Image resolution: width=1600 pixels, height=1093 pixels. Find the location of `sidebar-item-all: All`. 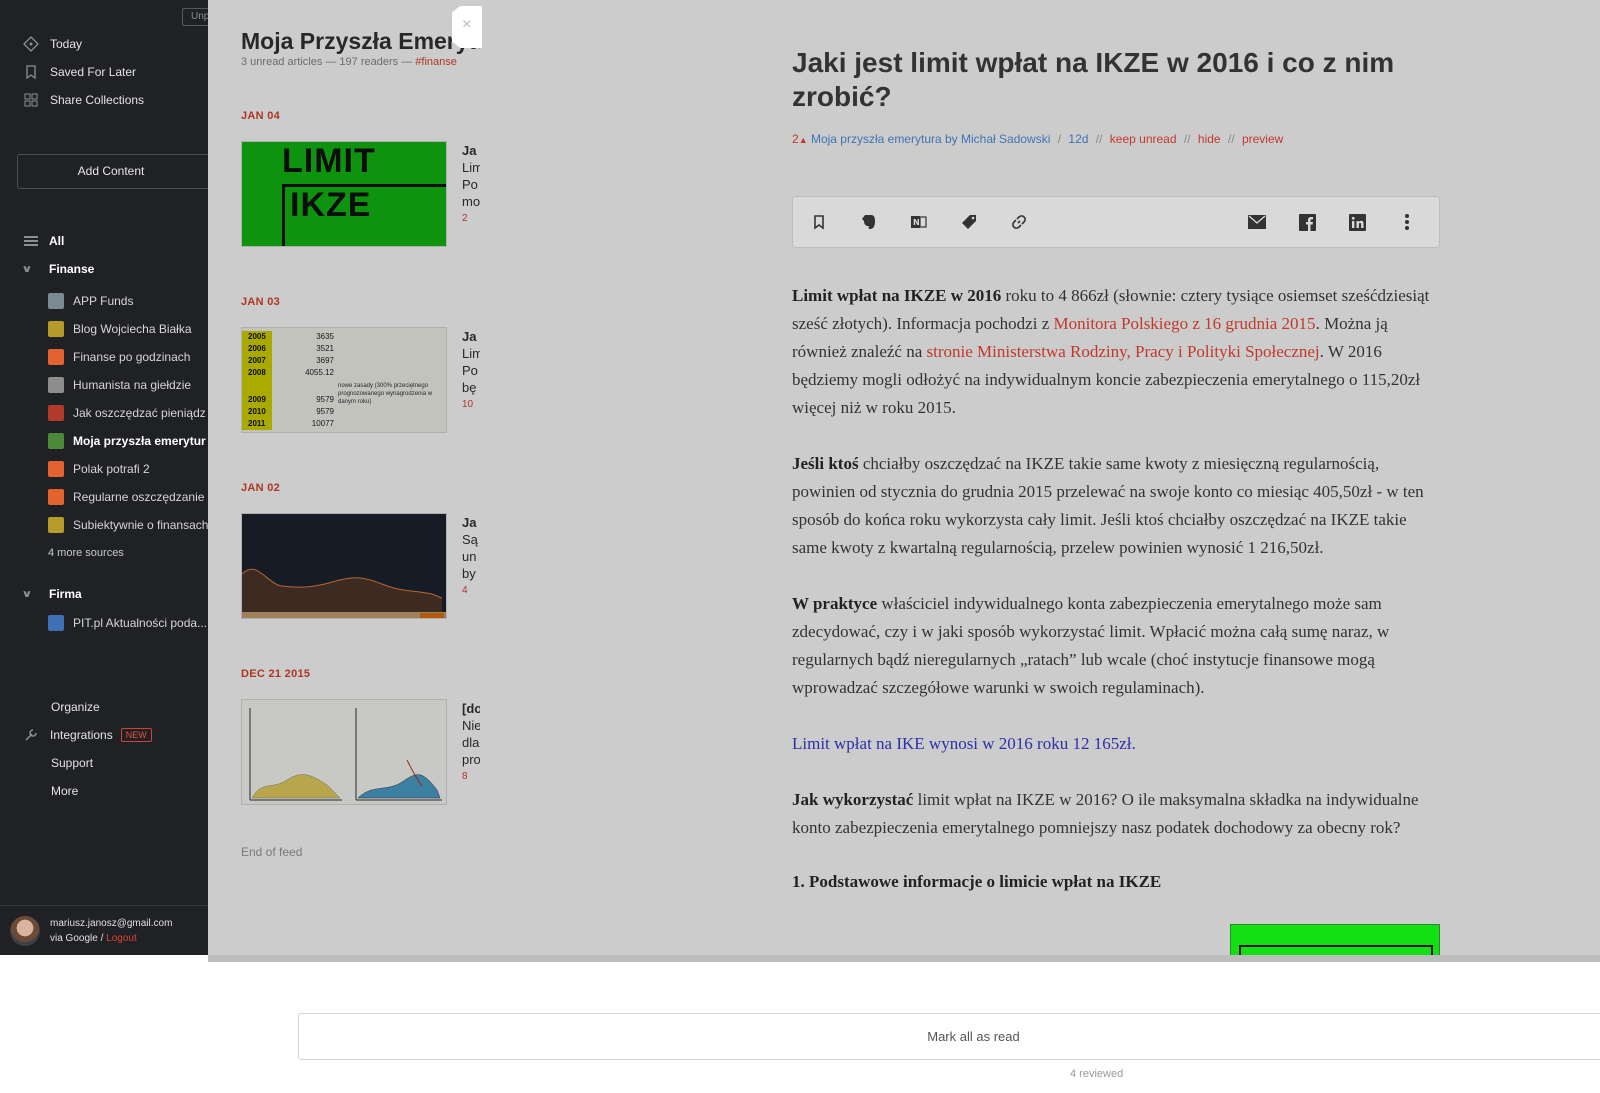

sidebar-item-all: All is located at coordinates (44, 241).